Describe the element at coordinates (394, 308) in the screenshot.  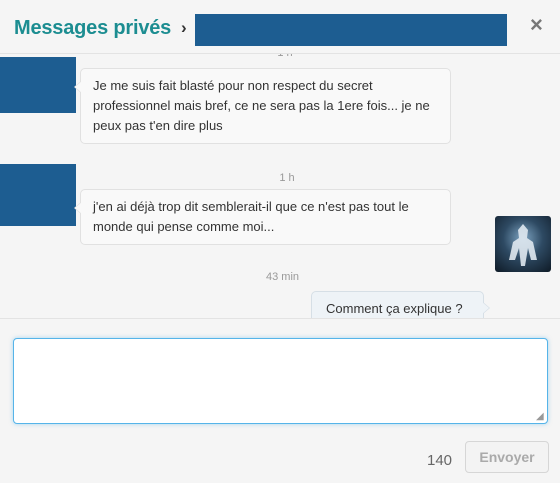
I see `message-text: Comment ça explique ?` at that location.